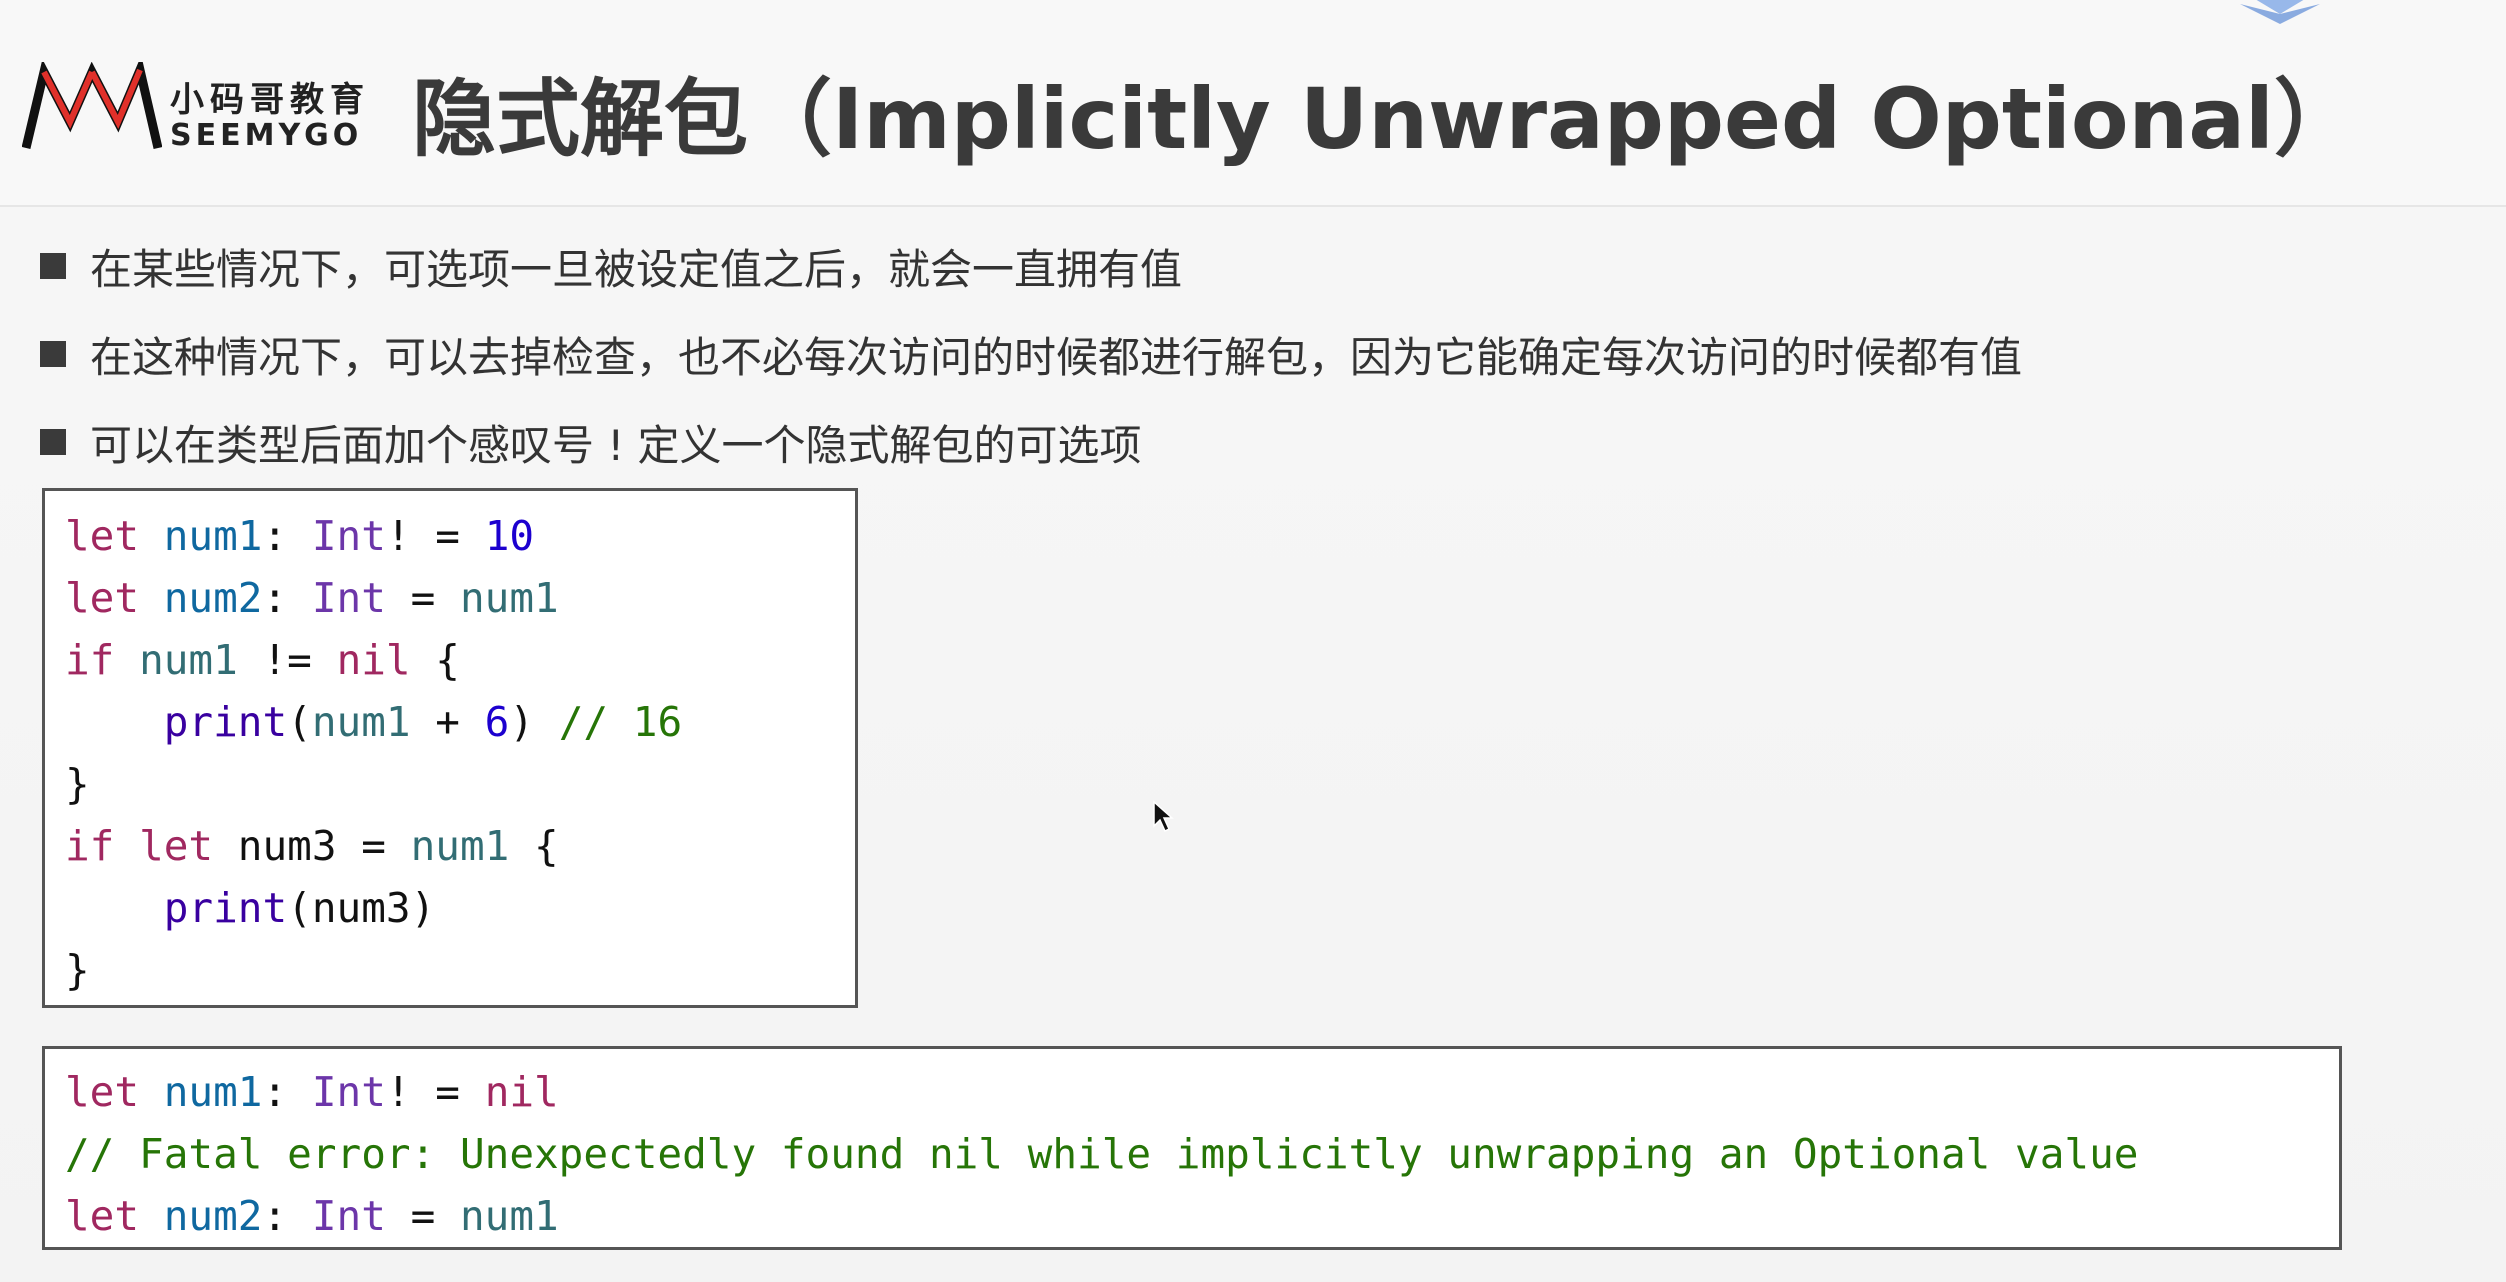 This screenshot has height=1282, width=2506. Describe the element at coordinates (447, 722) in the screenshot. I see `code-token: +` at that location.